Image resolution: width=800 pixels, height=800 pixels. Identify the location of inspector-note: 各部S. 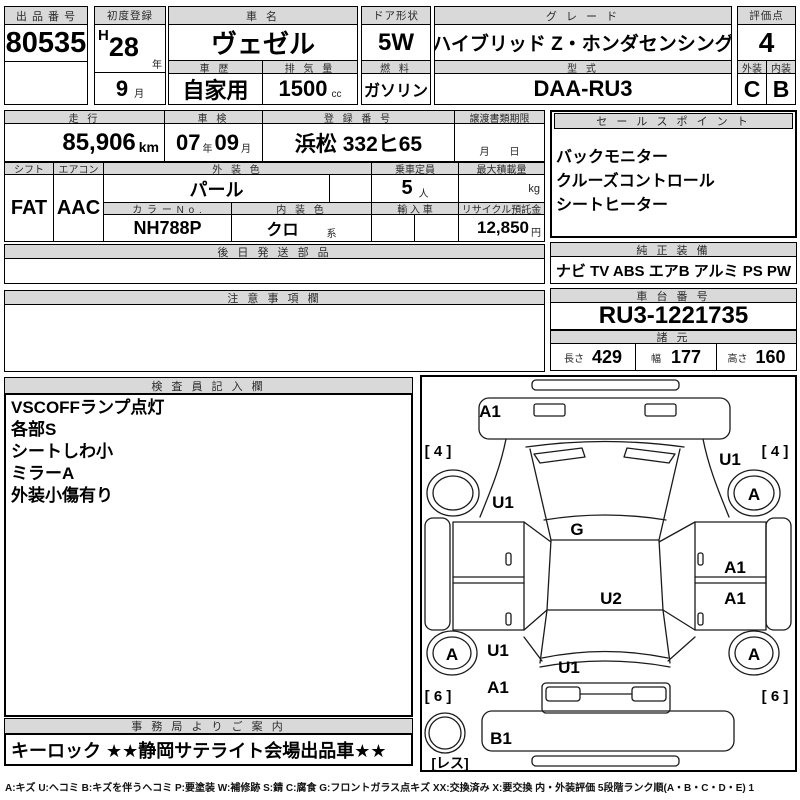
(34, 429).